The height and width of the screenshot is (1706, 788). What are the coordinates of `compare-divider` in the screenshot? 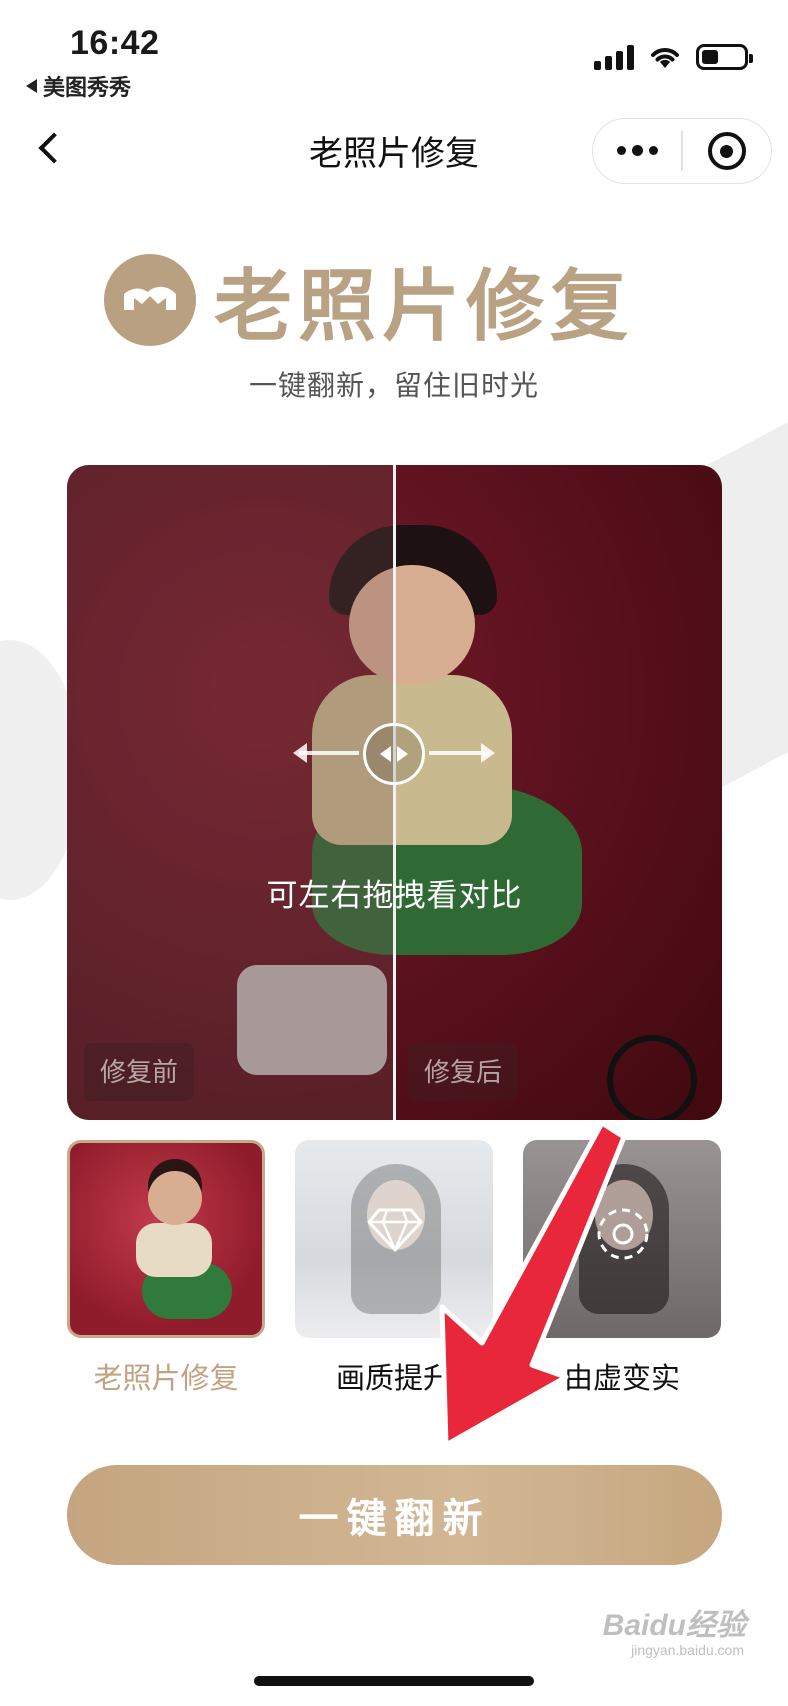 It's located at (394, 792).